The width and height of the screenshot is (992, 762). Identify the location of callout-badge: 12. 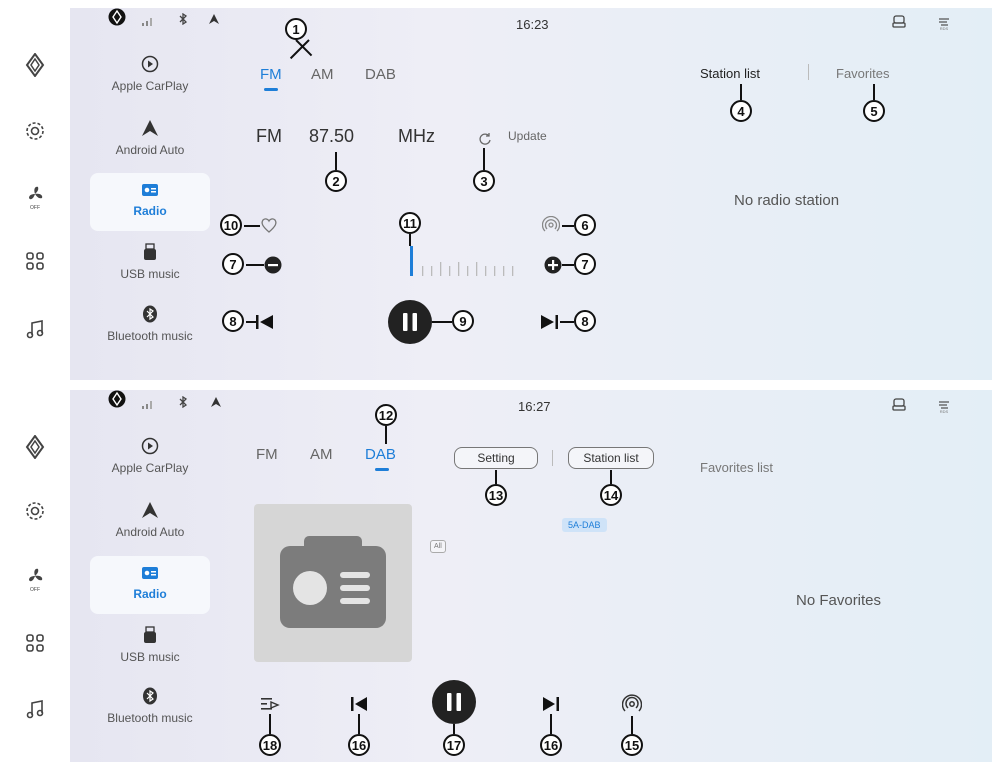
(386, 415).